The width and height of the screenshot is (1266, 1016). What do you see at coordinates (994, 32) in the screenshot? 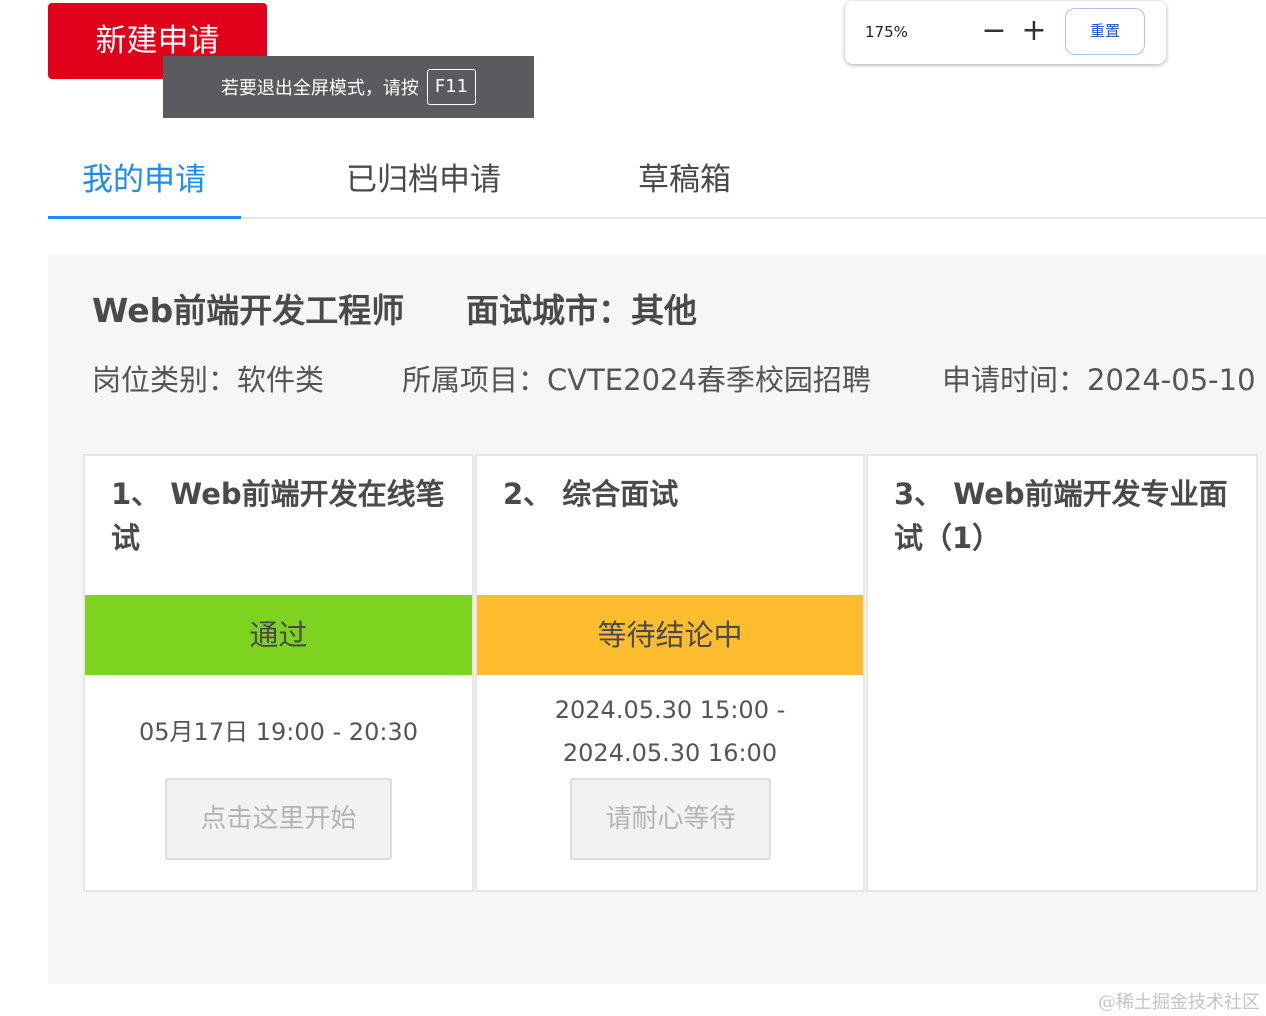
I see `zoom-out-button: −` at bounding box center [994, 32].